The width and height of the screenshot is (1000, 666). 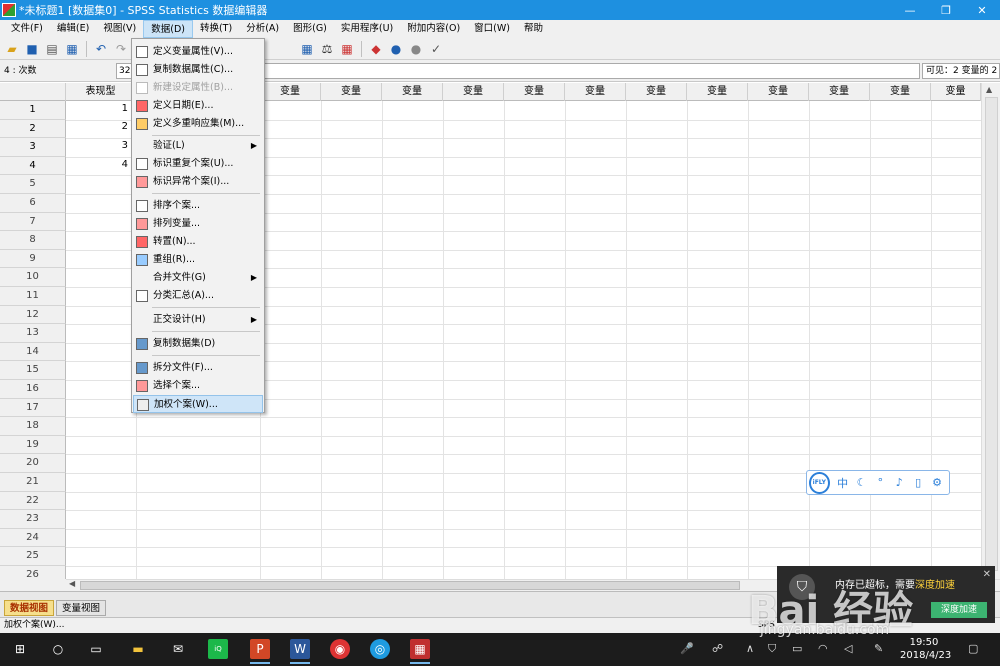 What do you see at coordinates (410, 585) in the screenshot?
I see `horizontal-scroll-thumb` at bounding box center [410, 585].